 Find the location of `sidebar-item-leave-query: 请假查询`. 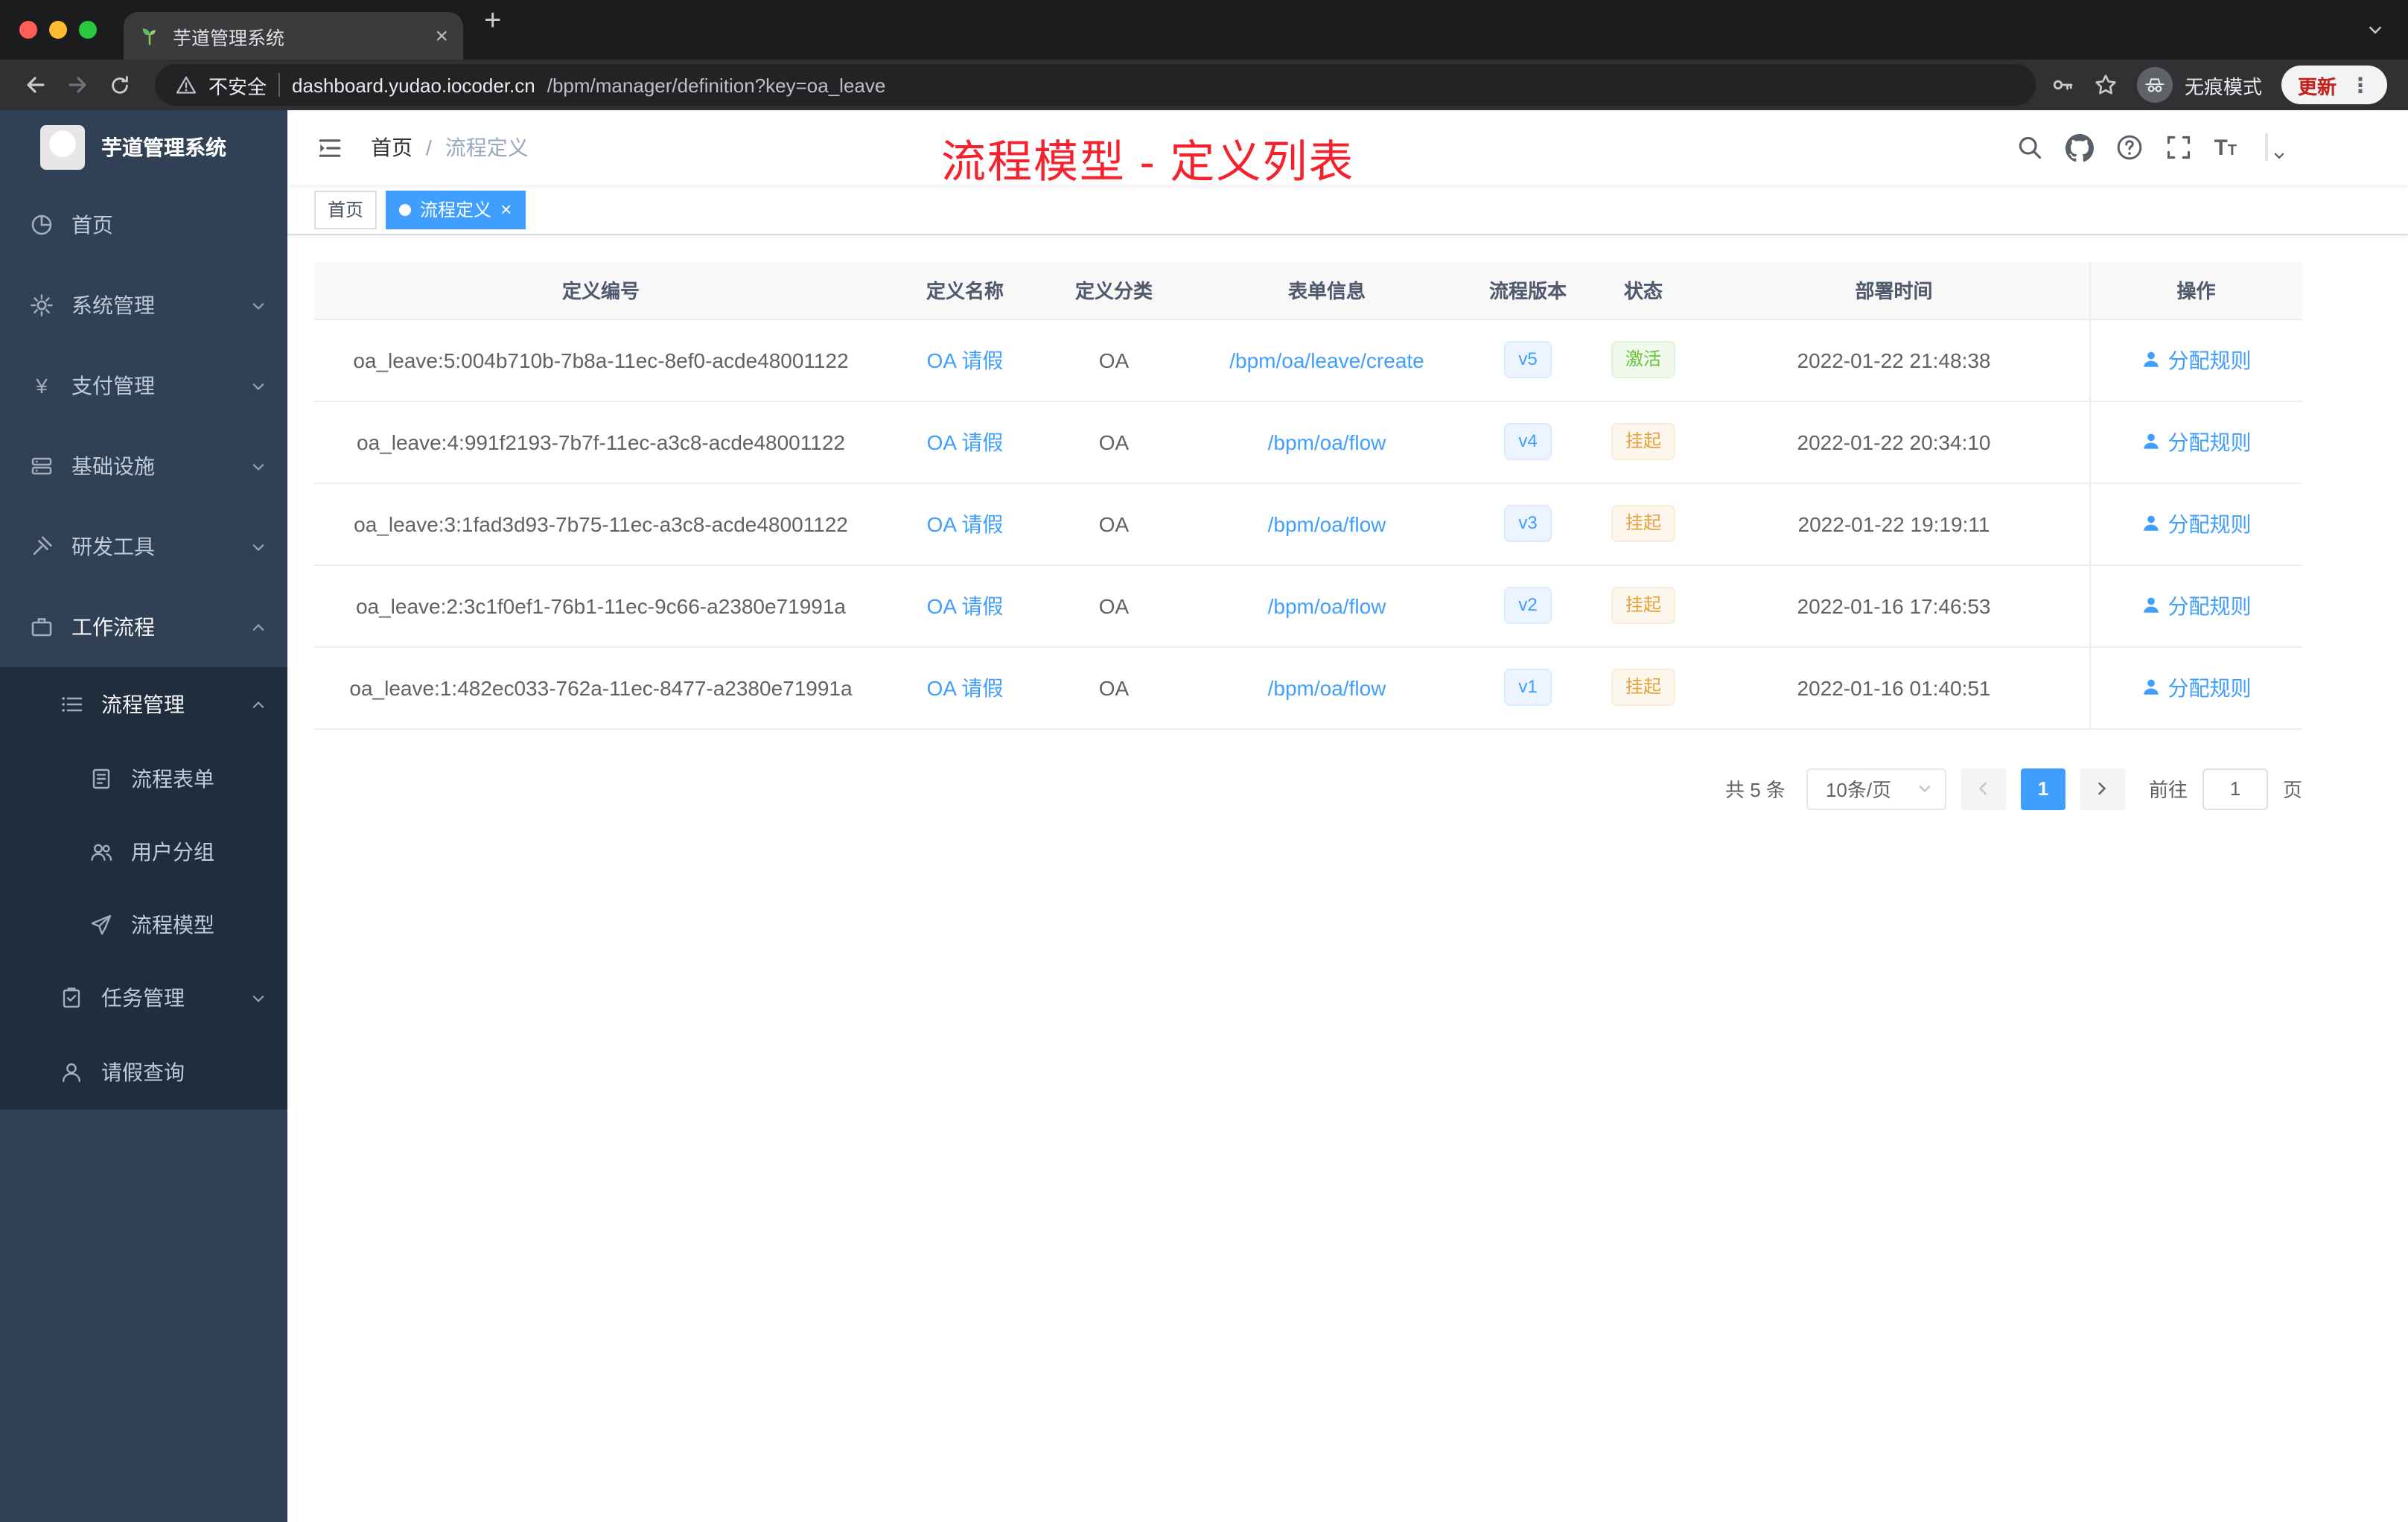

sidebar-item-leave-query: 请假查询 is located at coordinates (143, 1072).